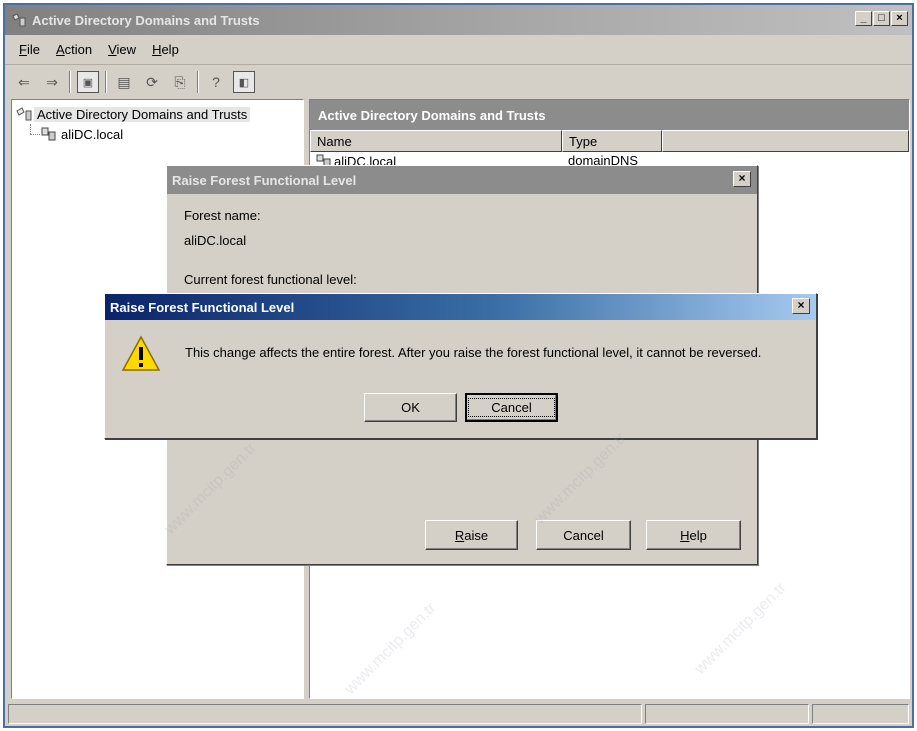 The width and height of the screenshot is (917, 731). Describe the element at coordinates (142, 114) in the screenshot. I see `tree-root-label: Active Directory Domains and Trusts` at that location.